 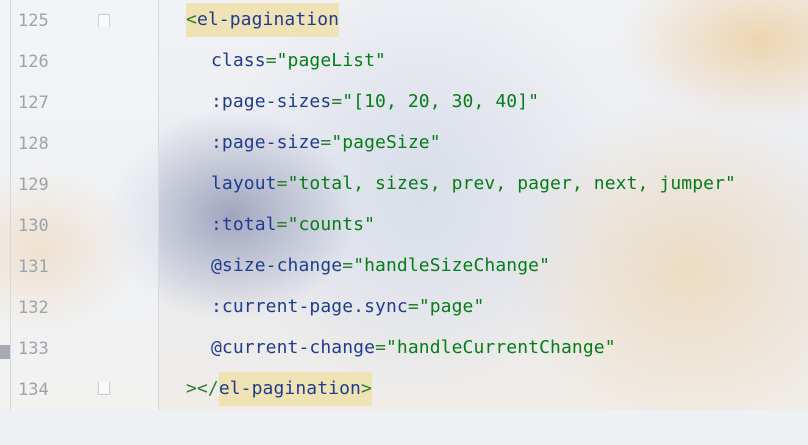 What do you see at coordinates (244, 183) in the screenshot?
I see `attribute-name: layout` at bounding box center [244, 183].